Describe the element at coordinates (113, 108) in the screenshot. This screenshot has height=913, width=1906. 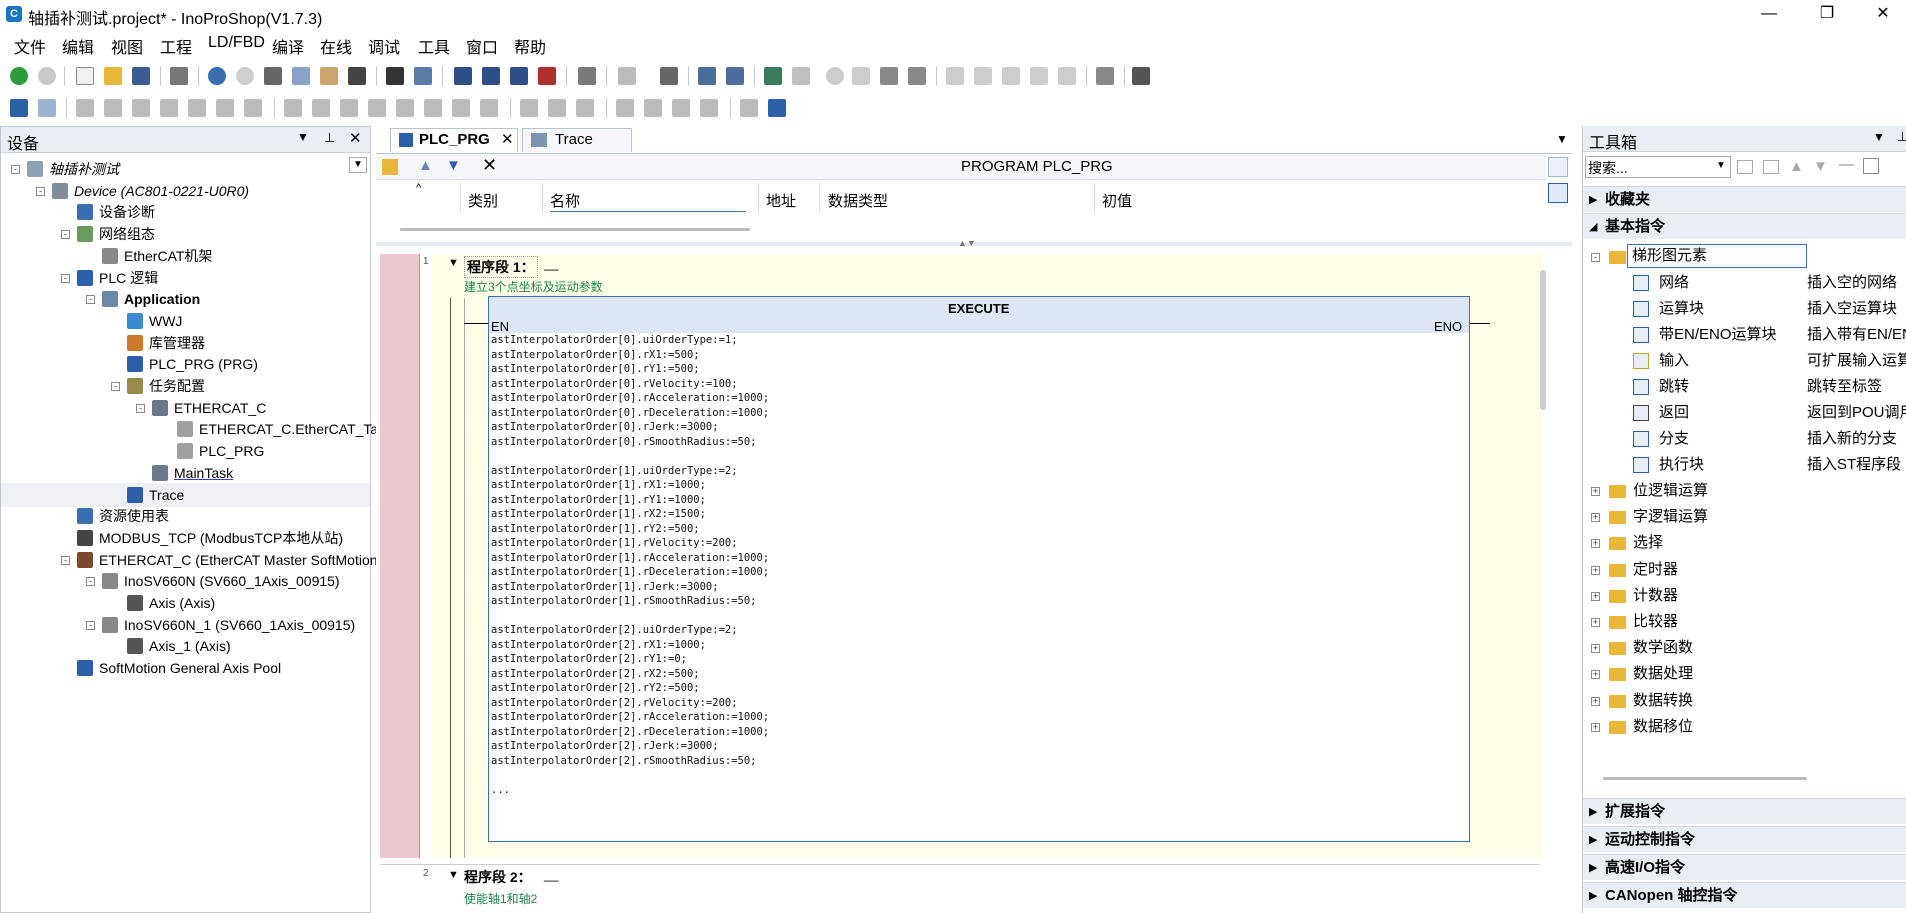
I see `negated-contact-icon` at that location.